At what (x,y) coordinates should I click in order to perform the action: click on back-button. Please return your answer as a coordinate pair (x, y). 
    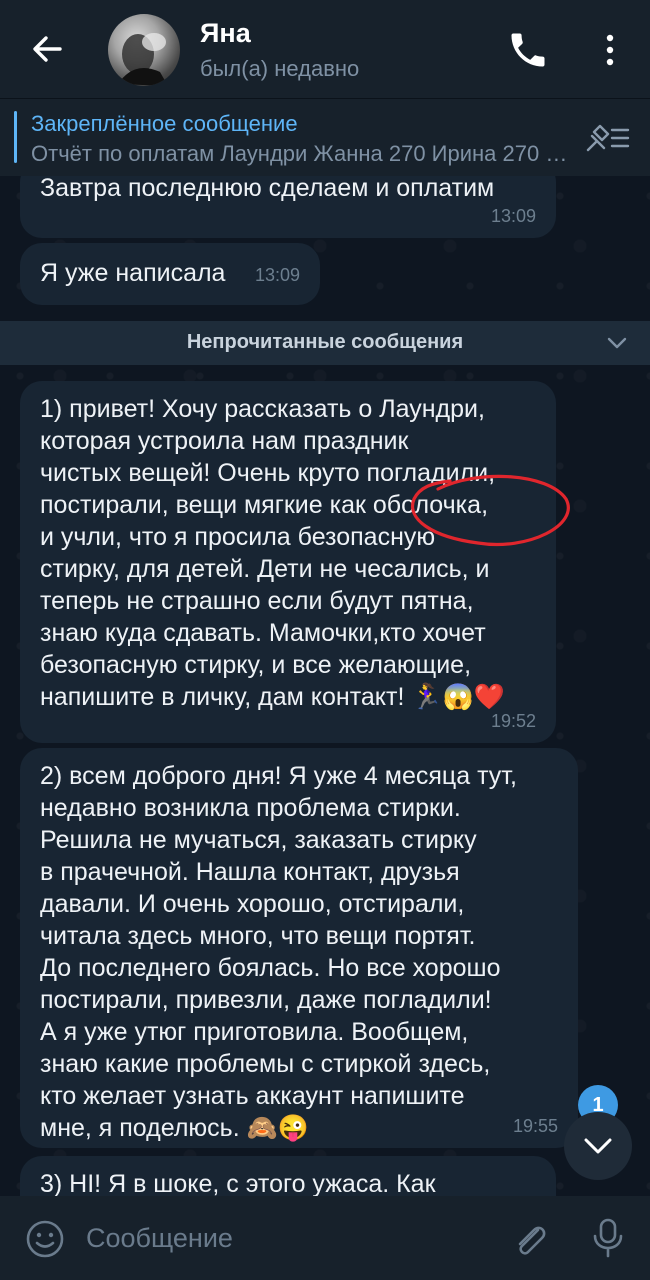
    Looking at the image, I should click on (47, 49).